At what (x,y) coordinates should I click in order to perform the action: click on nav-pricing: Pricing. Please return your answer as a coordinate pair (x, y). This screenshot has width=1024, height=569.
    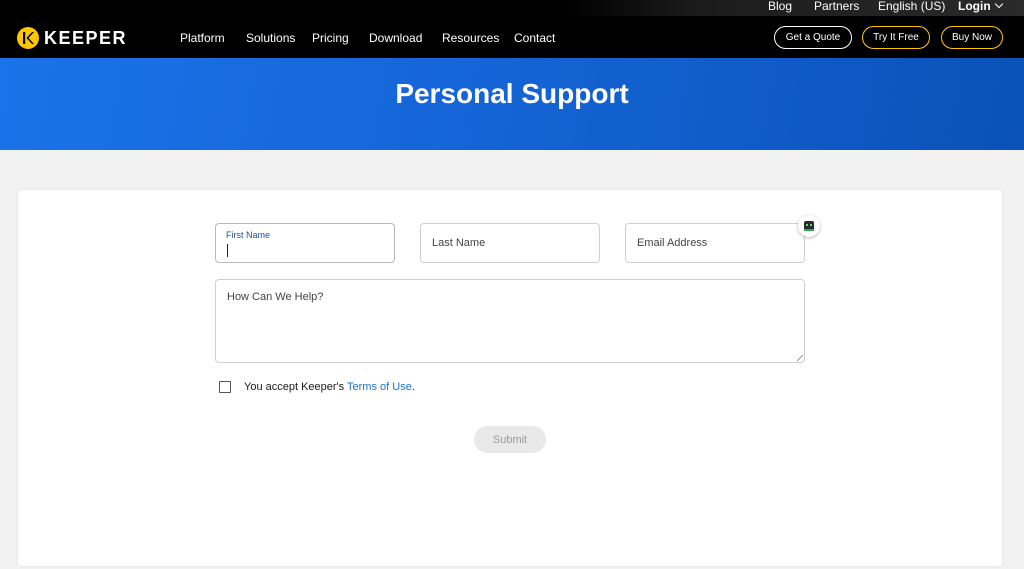
    Looking at the image, I should click on (330, 38).